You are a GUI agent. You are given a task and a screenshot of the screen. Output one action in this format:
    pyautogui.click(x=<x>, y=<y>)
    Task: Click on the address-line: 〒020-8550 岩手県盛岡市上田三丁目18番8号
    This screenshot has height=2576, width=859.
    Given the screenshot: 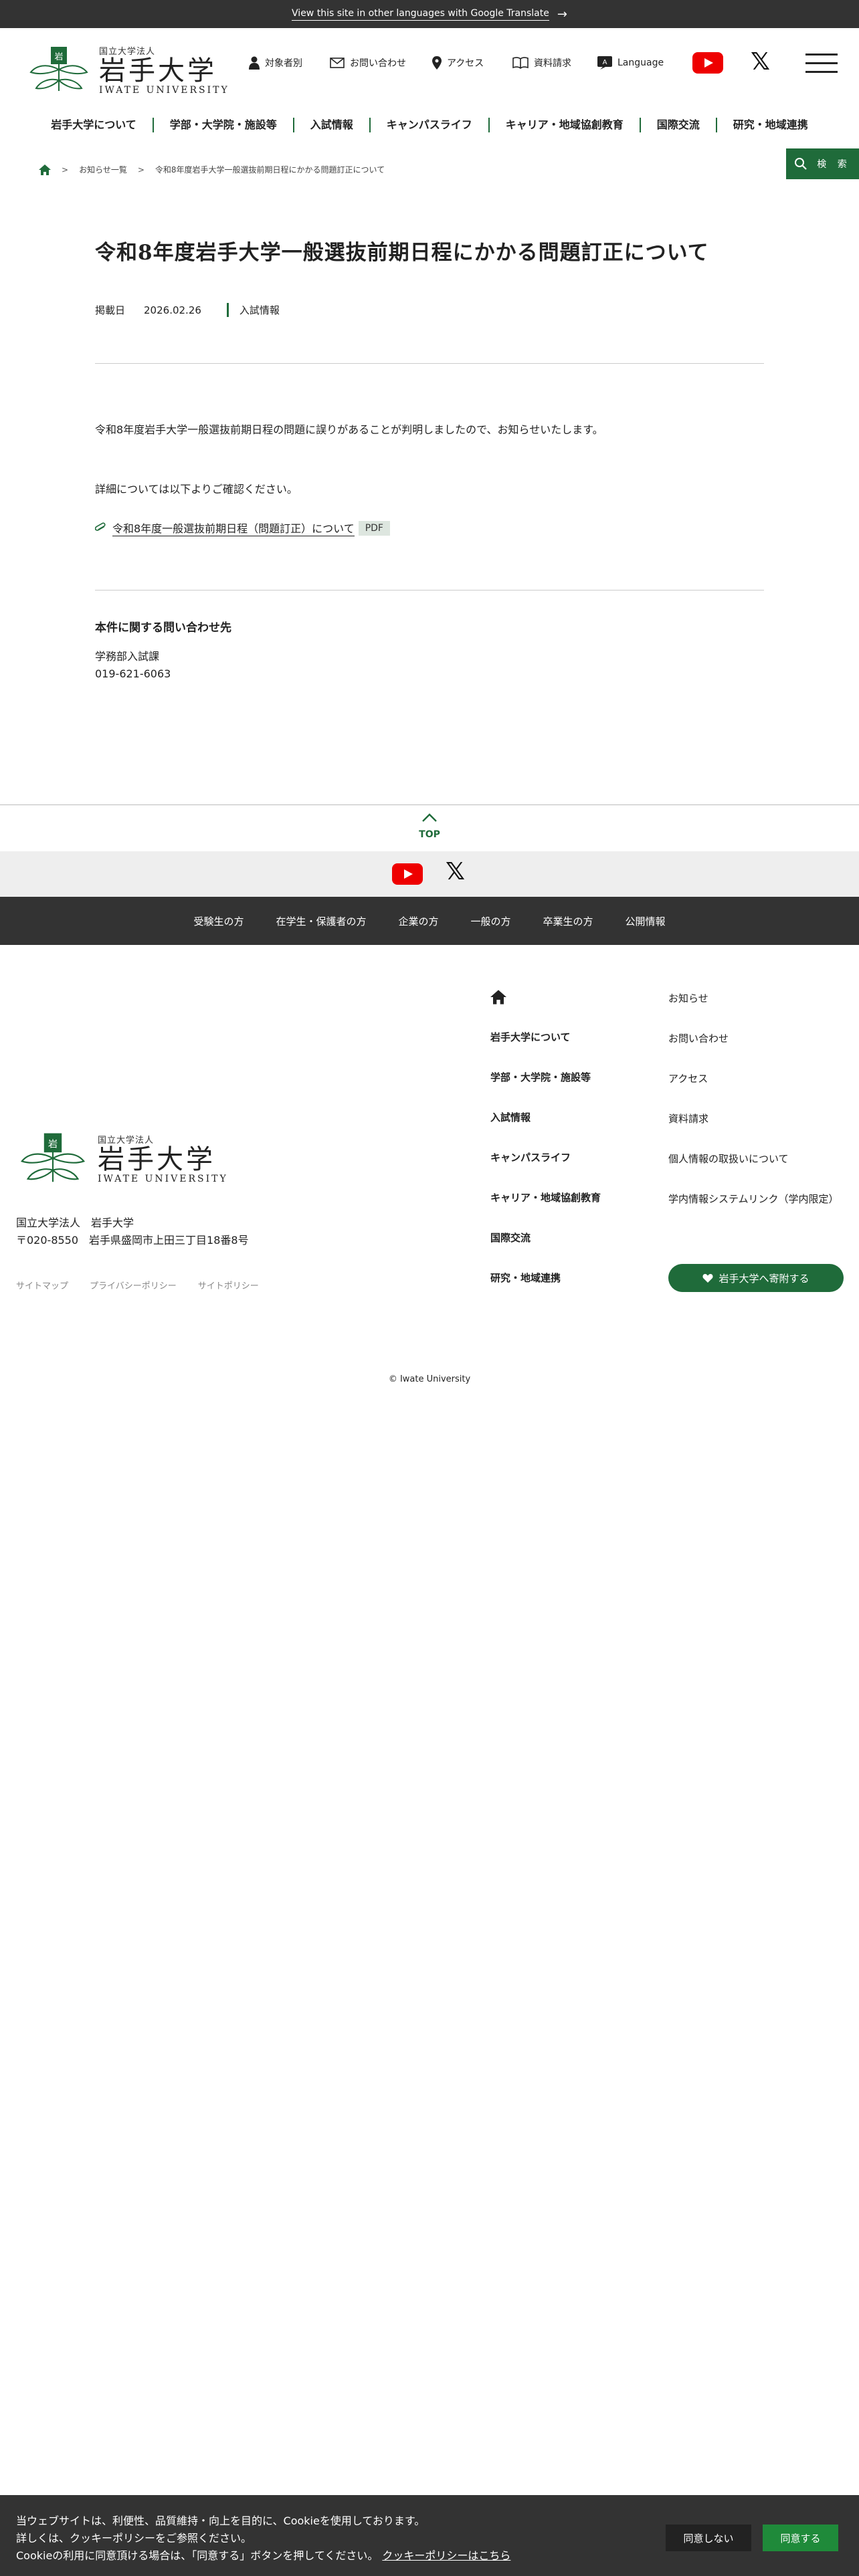 What is the action you would take?
    pyautogui.click(x=132, y=1240)
    